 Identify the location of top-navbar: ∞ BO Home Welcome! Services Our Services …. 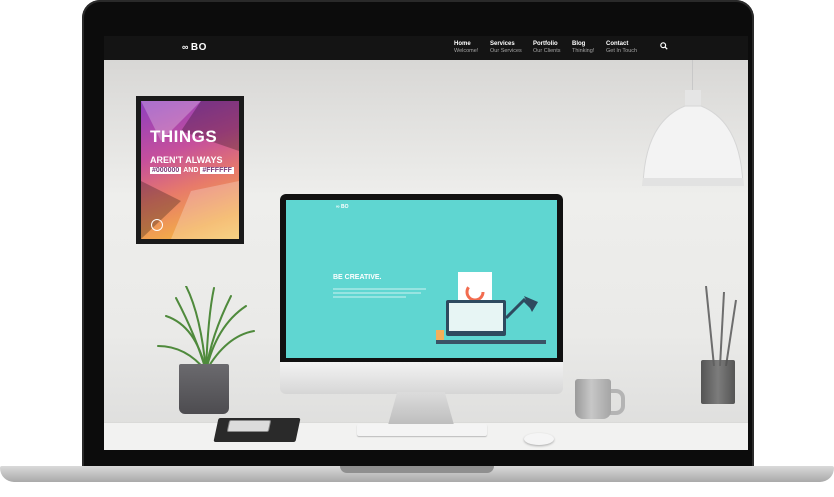
(426, 48).